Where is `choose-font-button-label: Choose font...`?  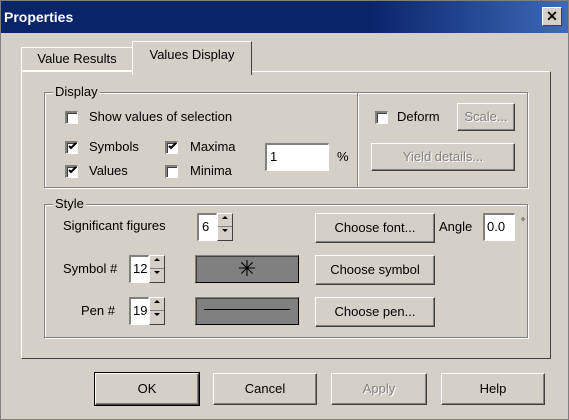 choose-font-button-label: Choose font... is located at coordinates (375, 227).